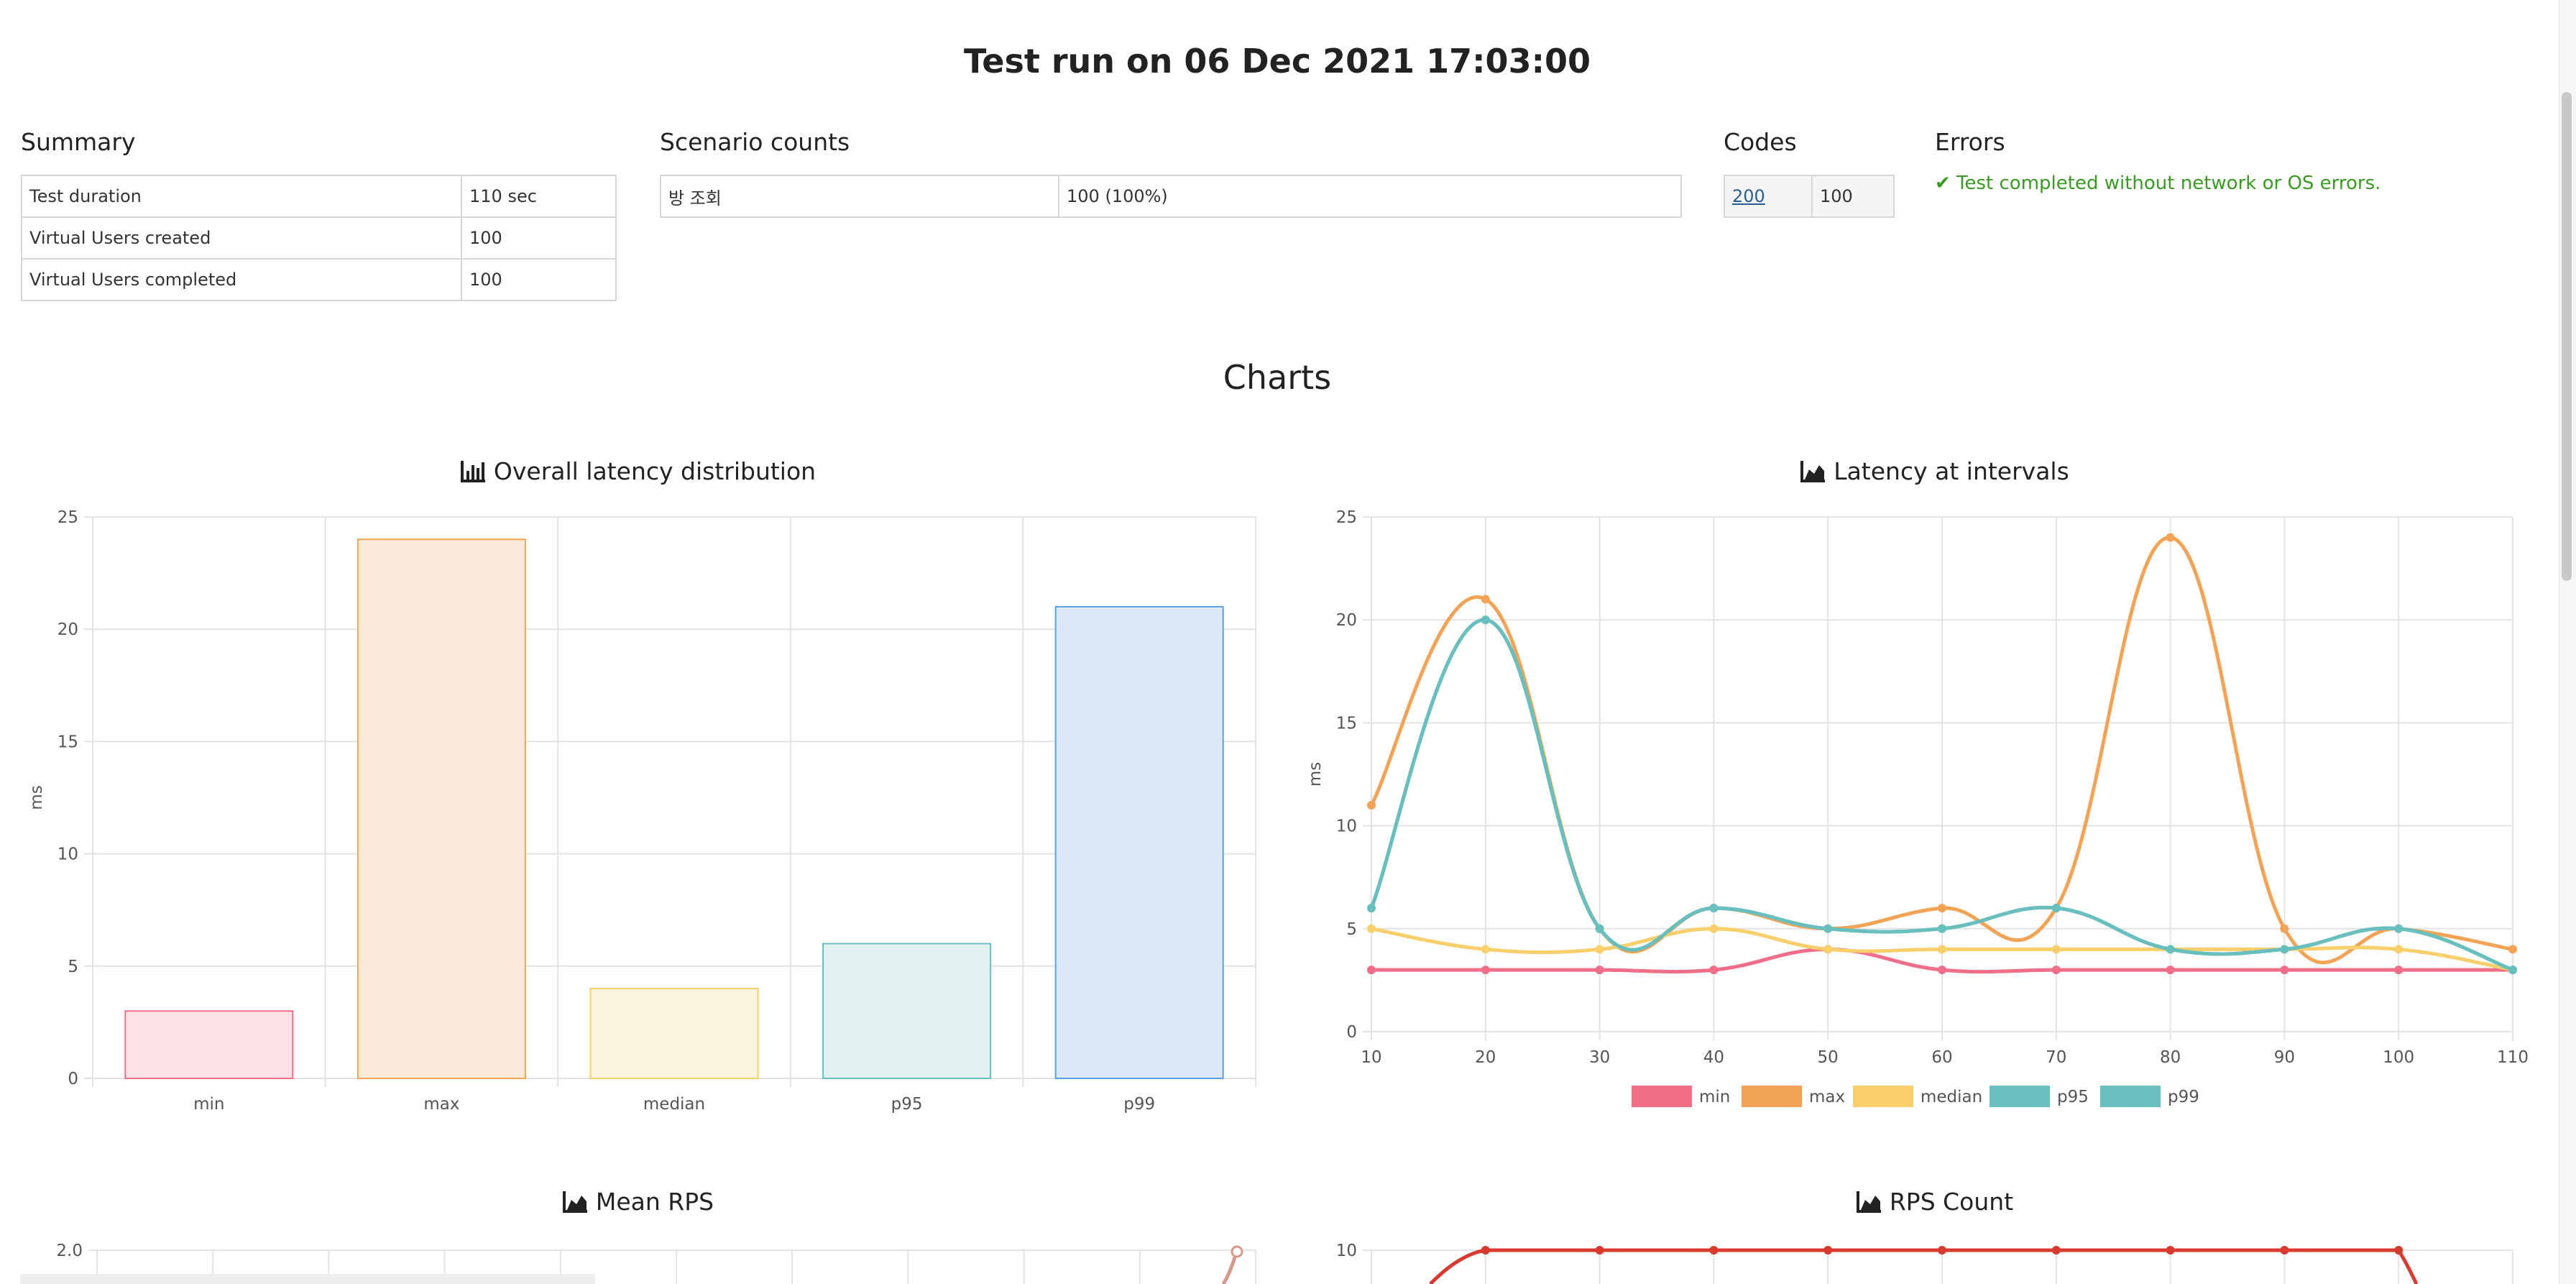 Image resolution: width=2576 pixels, height=1284 pixels. I want to click on y-tick-label: 10, so click(1346, 1251).